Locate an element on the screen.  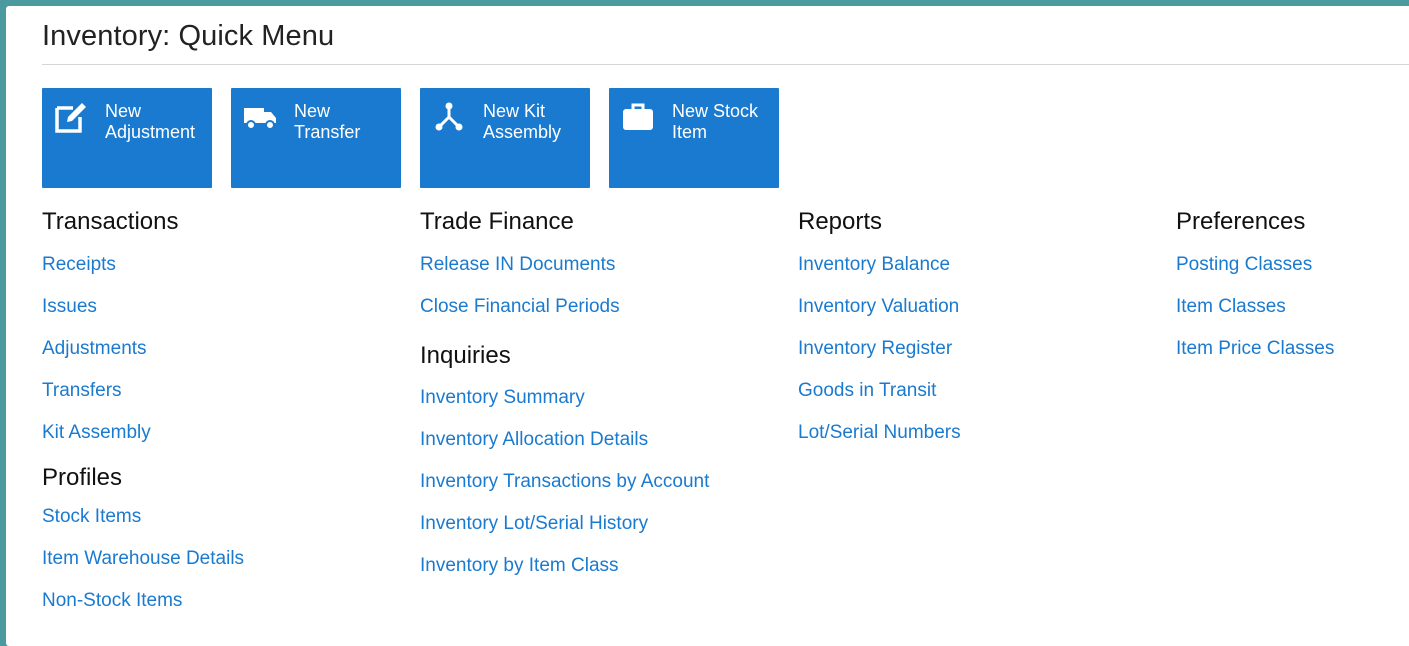
assembly-icon is located at coordinates (449, 117).